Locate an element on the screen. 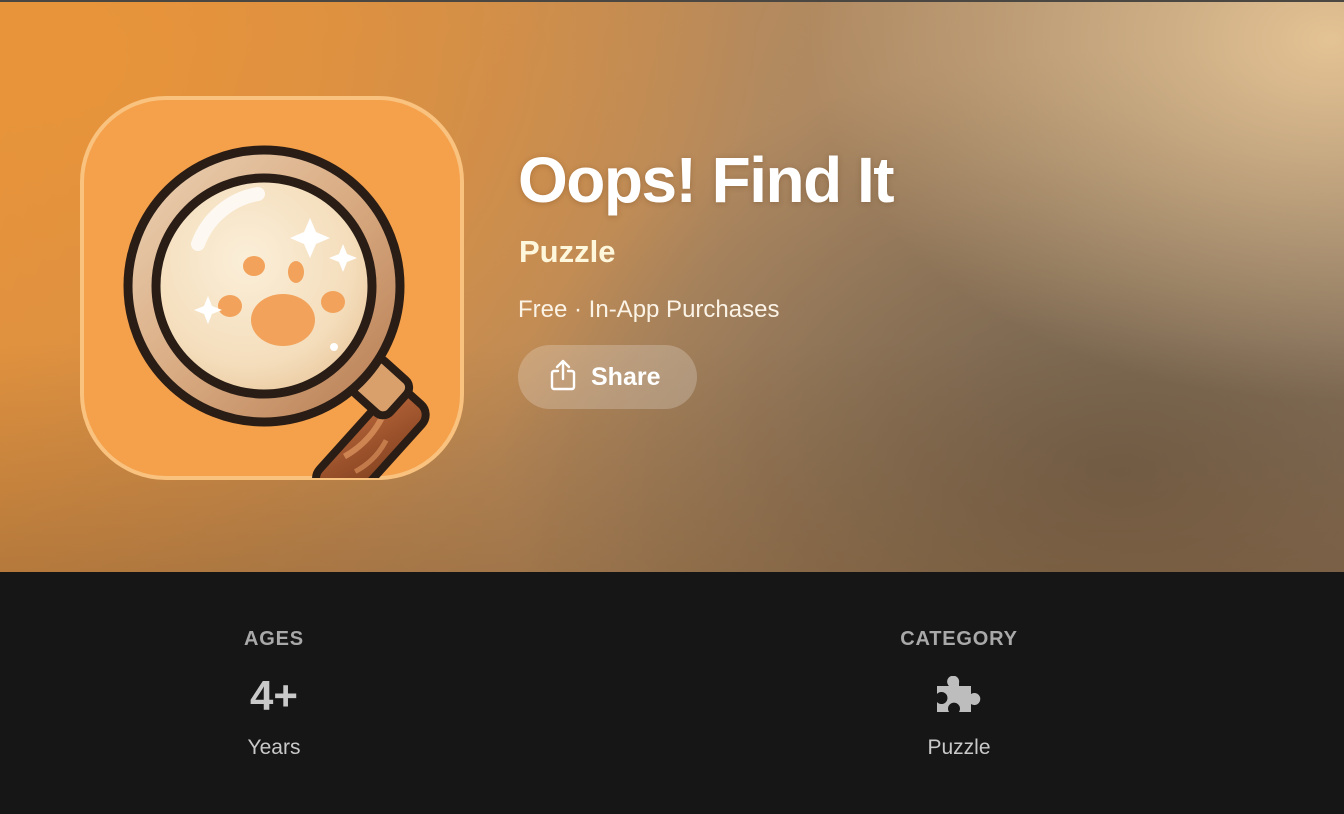 The width and height of the screenshot is (1344, 814). category-caption: Puzzle is located at coordinates (959, 747).